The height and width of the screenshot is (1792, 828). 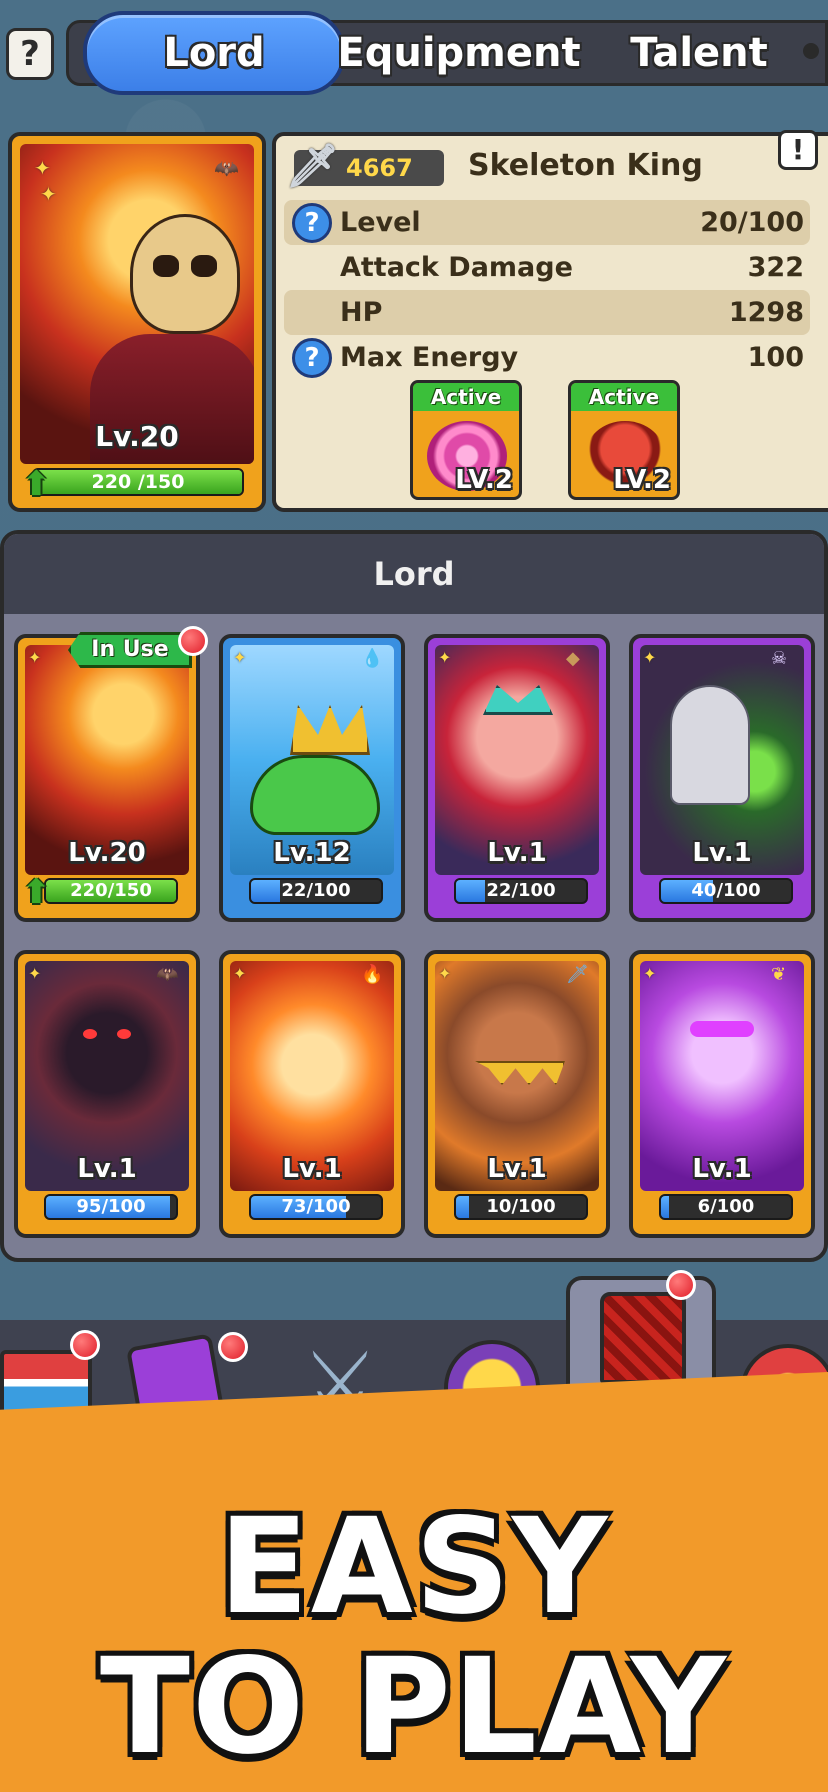 I want to click on stat-row-attack: Attack Damage 322, so click(x=547, y=267).